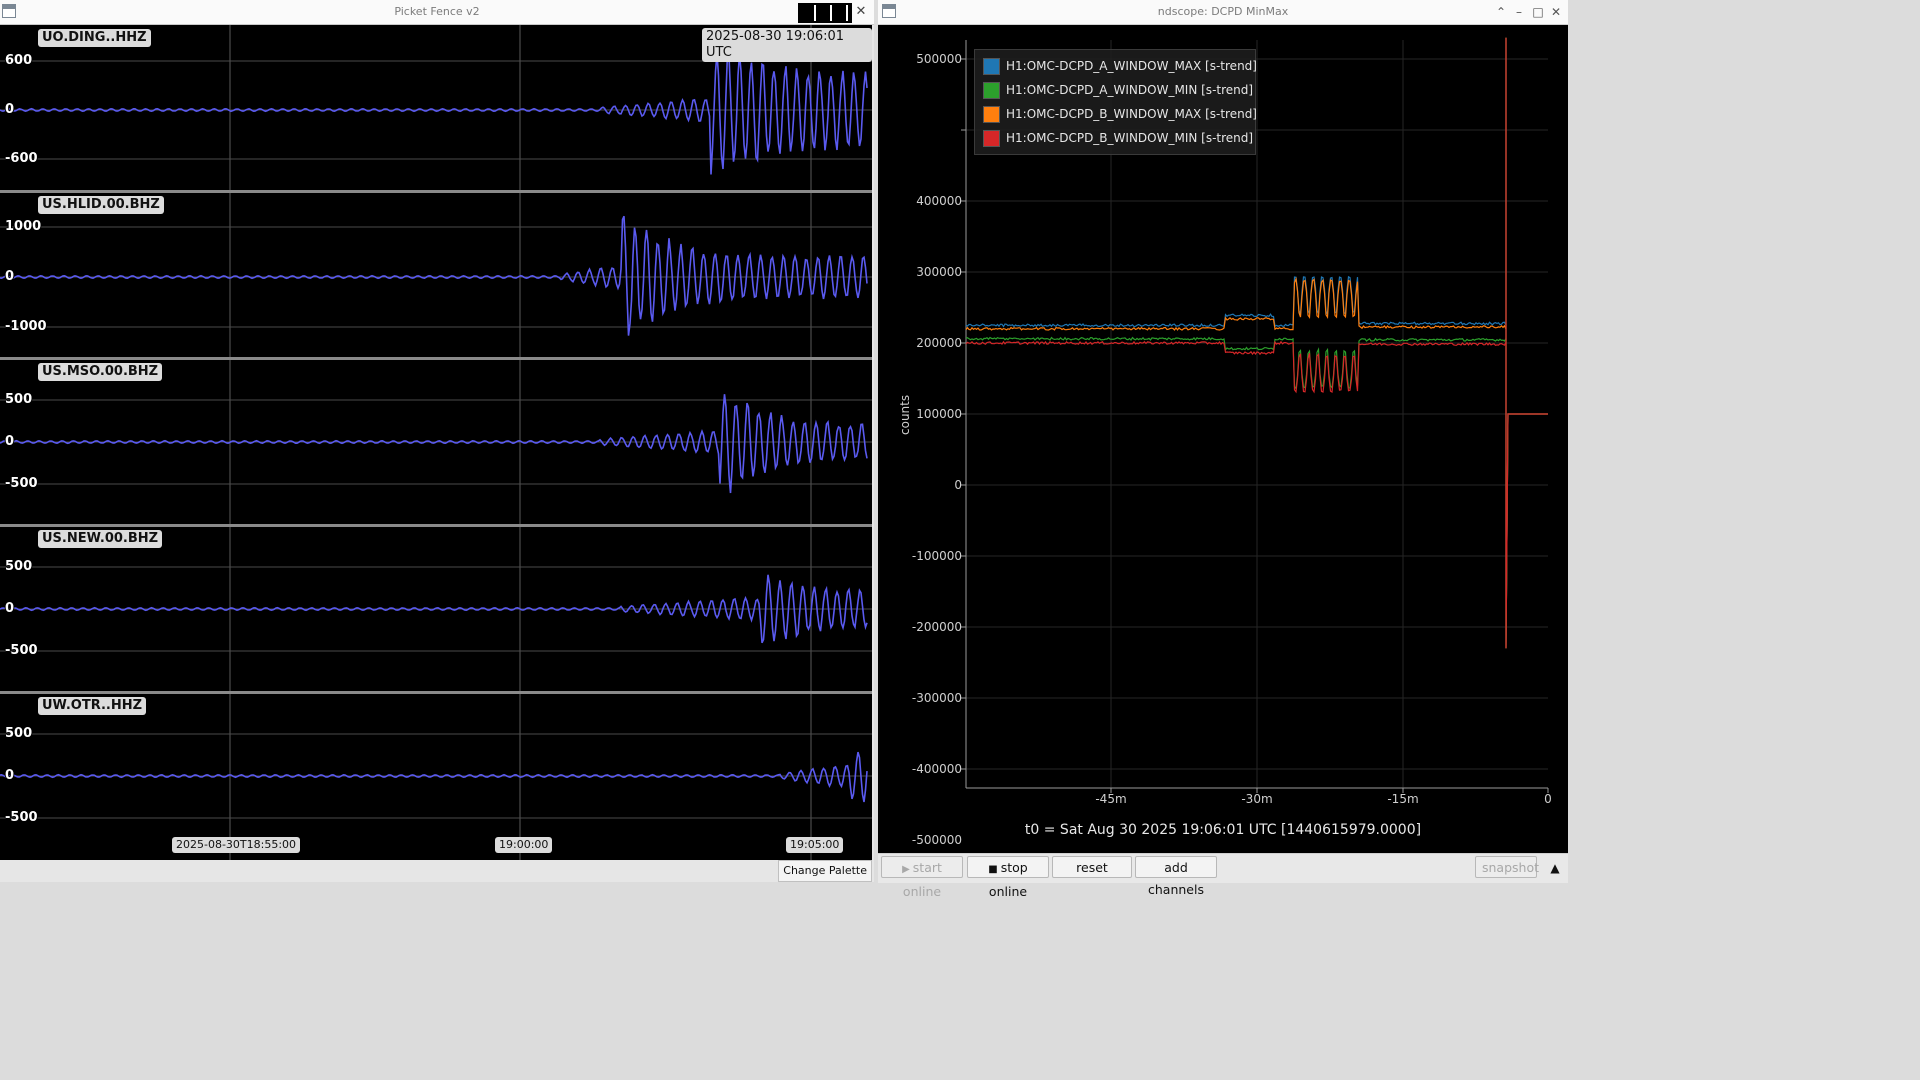  Describe the element at coordinates (936, 698) in the screenshot. I see `y-tick-label: -300000` at that location.